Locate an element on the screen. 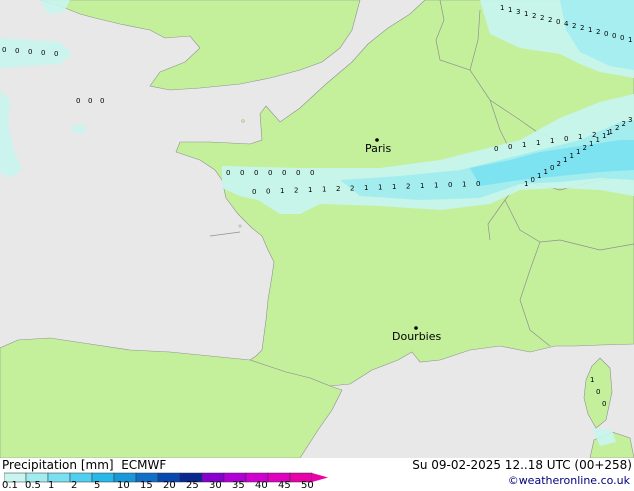  scale-tick: 15 is located at coordinates (146, 485).